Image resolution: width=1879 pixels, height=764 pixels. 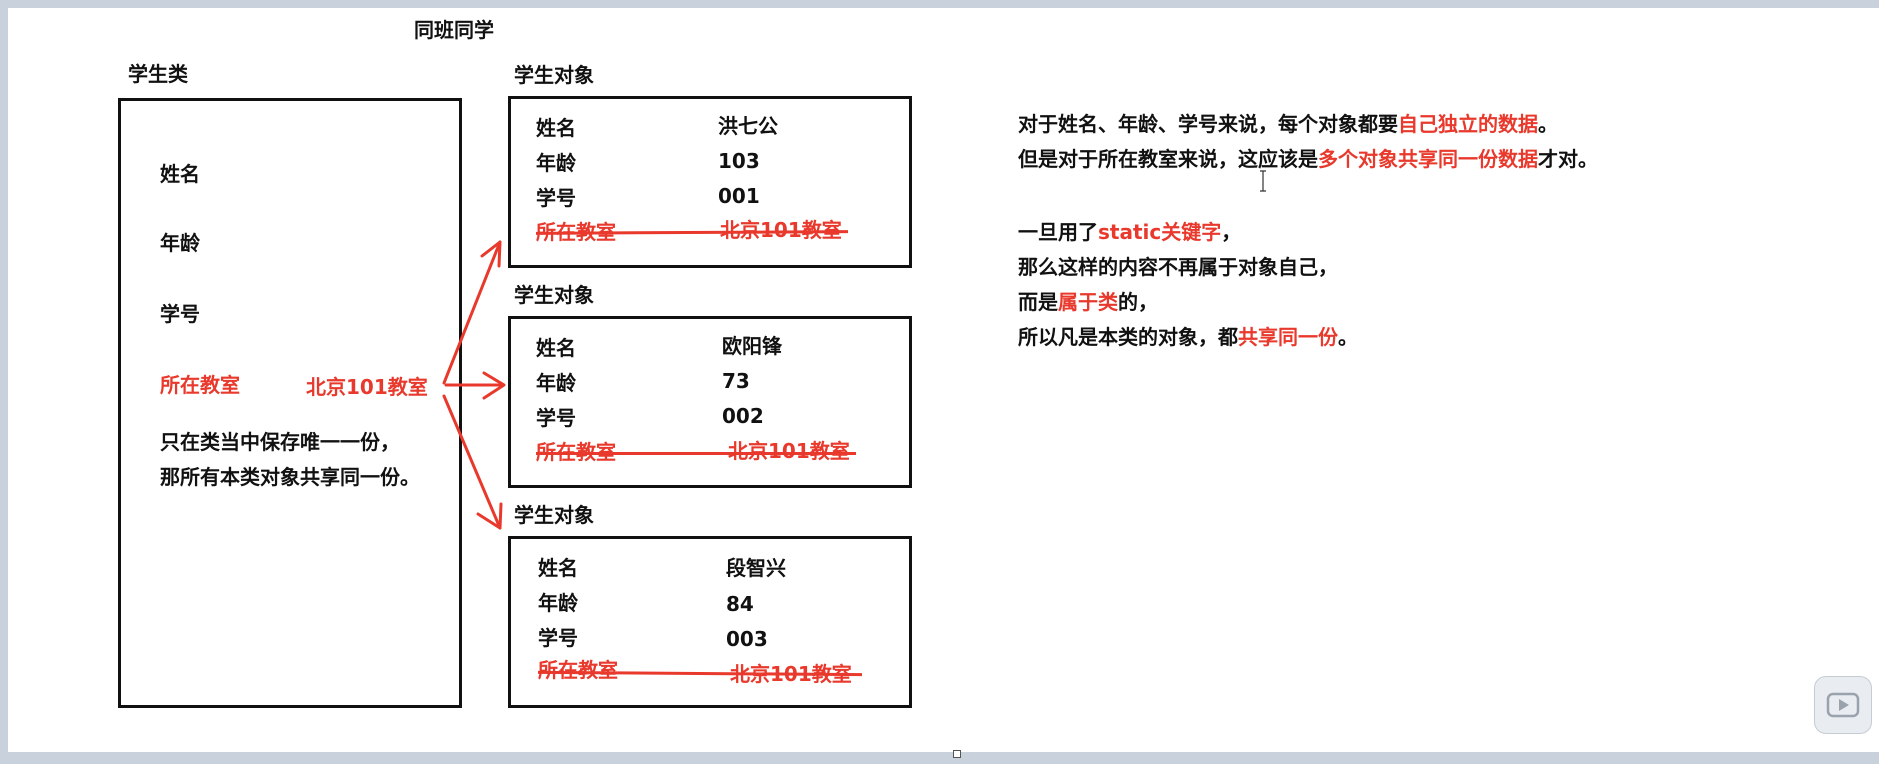 I want to click on explanation-6-a: 所以凡是本类的对象，都, so click(x=1128, y=337).